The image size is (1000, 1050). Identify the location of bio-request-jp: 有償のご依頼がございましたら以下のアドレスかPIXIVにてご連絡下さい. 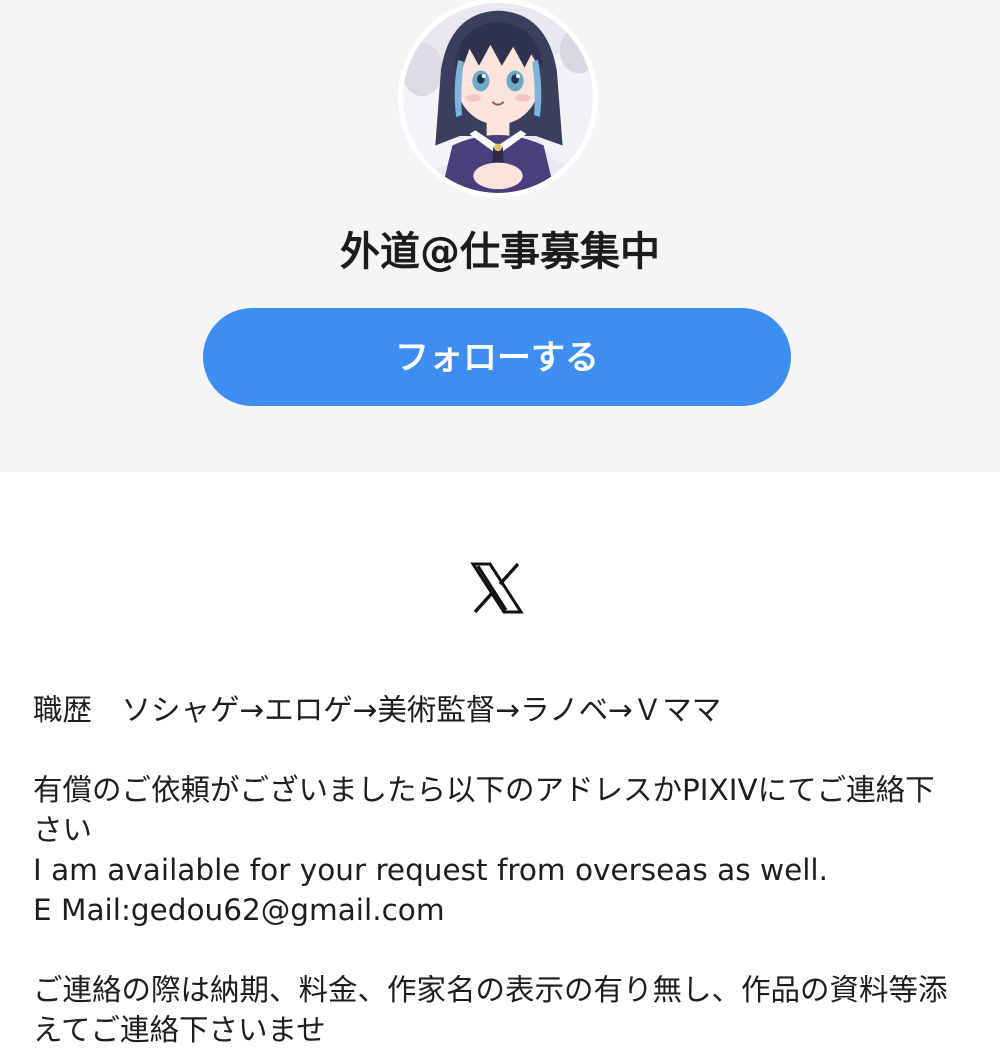
(484, 810).